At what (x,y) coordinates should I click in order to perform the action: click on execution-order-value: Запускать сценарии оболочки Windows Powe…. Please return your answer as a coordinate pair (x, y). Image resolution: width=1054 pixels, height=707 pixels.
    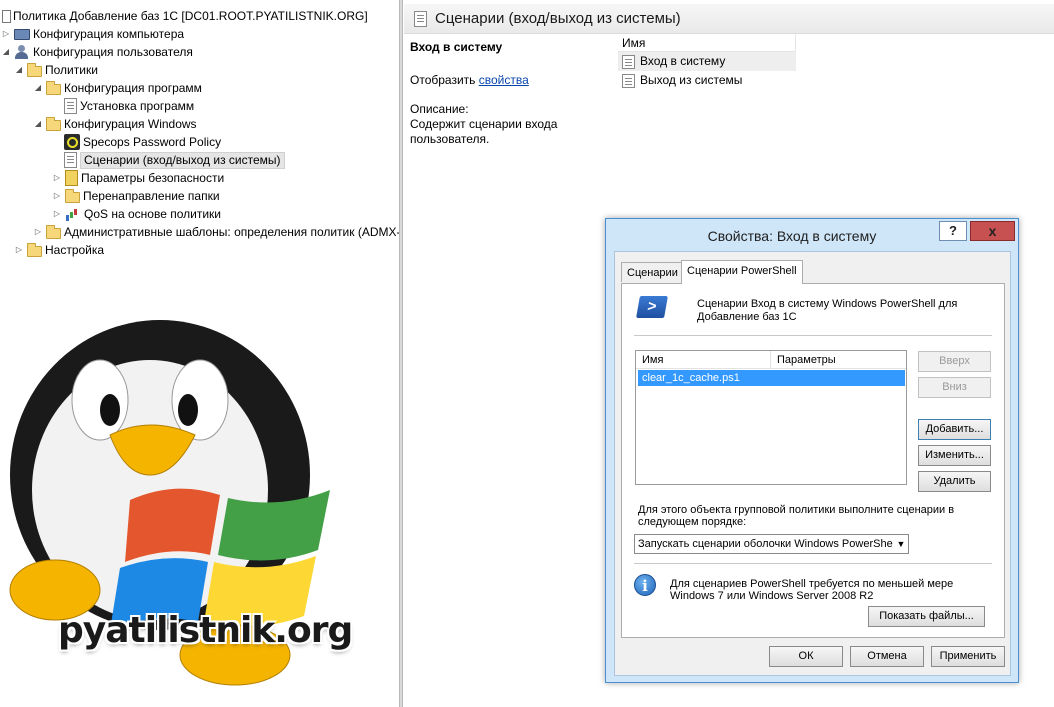
    Looking at the image, I should click on (765, 544).